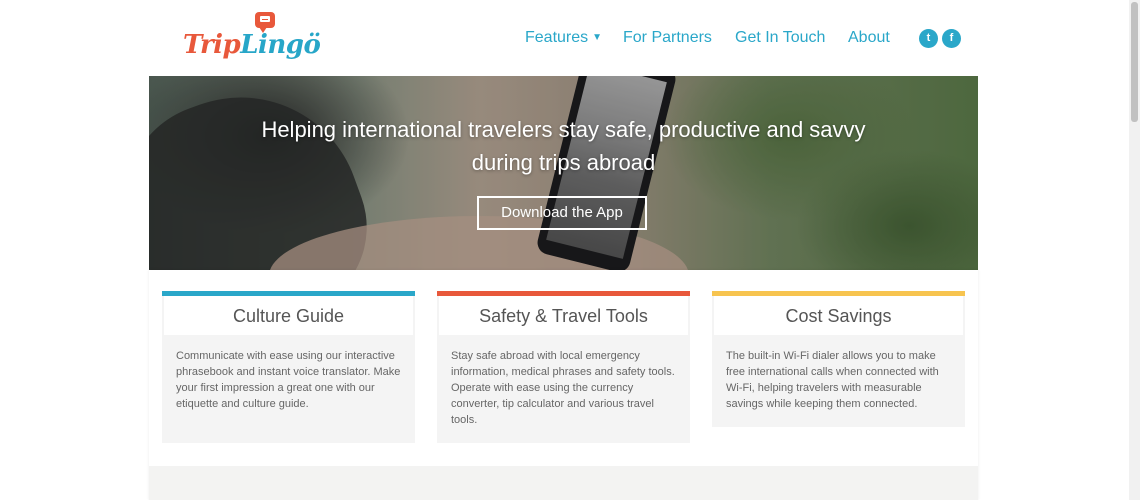 The image size is (1140, 500). Describe the element at coordinates (667, 38) in the screenshot. I see `nav-for-partners: For Partners` at that location.